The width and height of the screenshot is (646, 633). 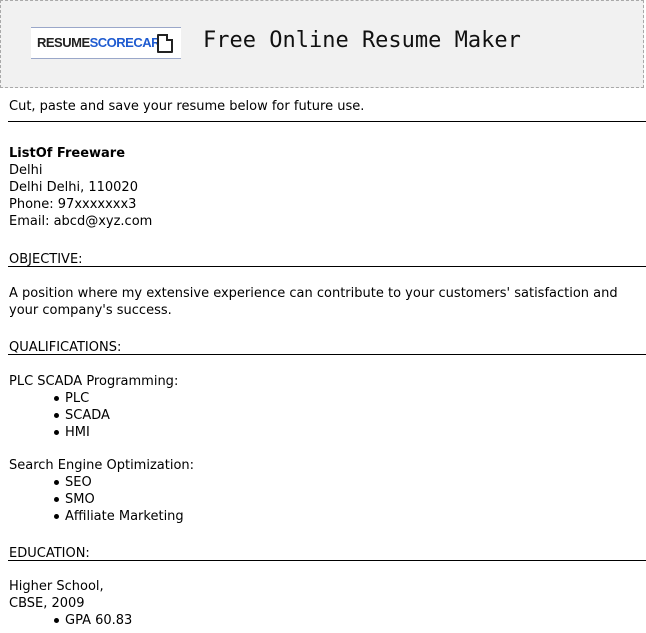 I want to click on list-item: GPA 60.83, so click(x=70, y=620).